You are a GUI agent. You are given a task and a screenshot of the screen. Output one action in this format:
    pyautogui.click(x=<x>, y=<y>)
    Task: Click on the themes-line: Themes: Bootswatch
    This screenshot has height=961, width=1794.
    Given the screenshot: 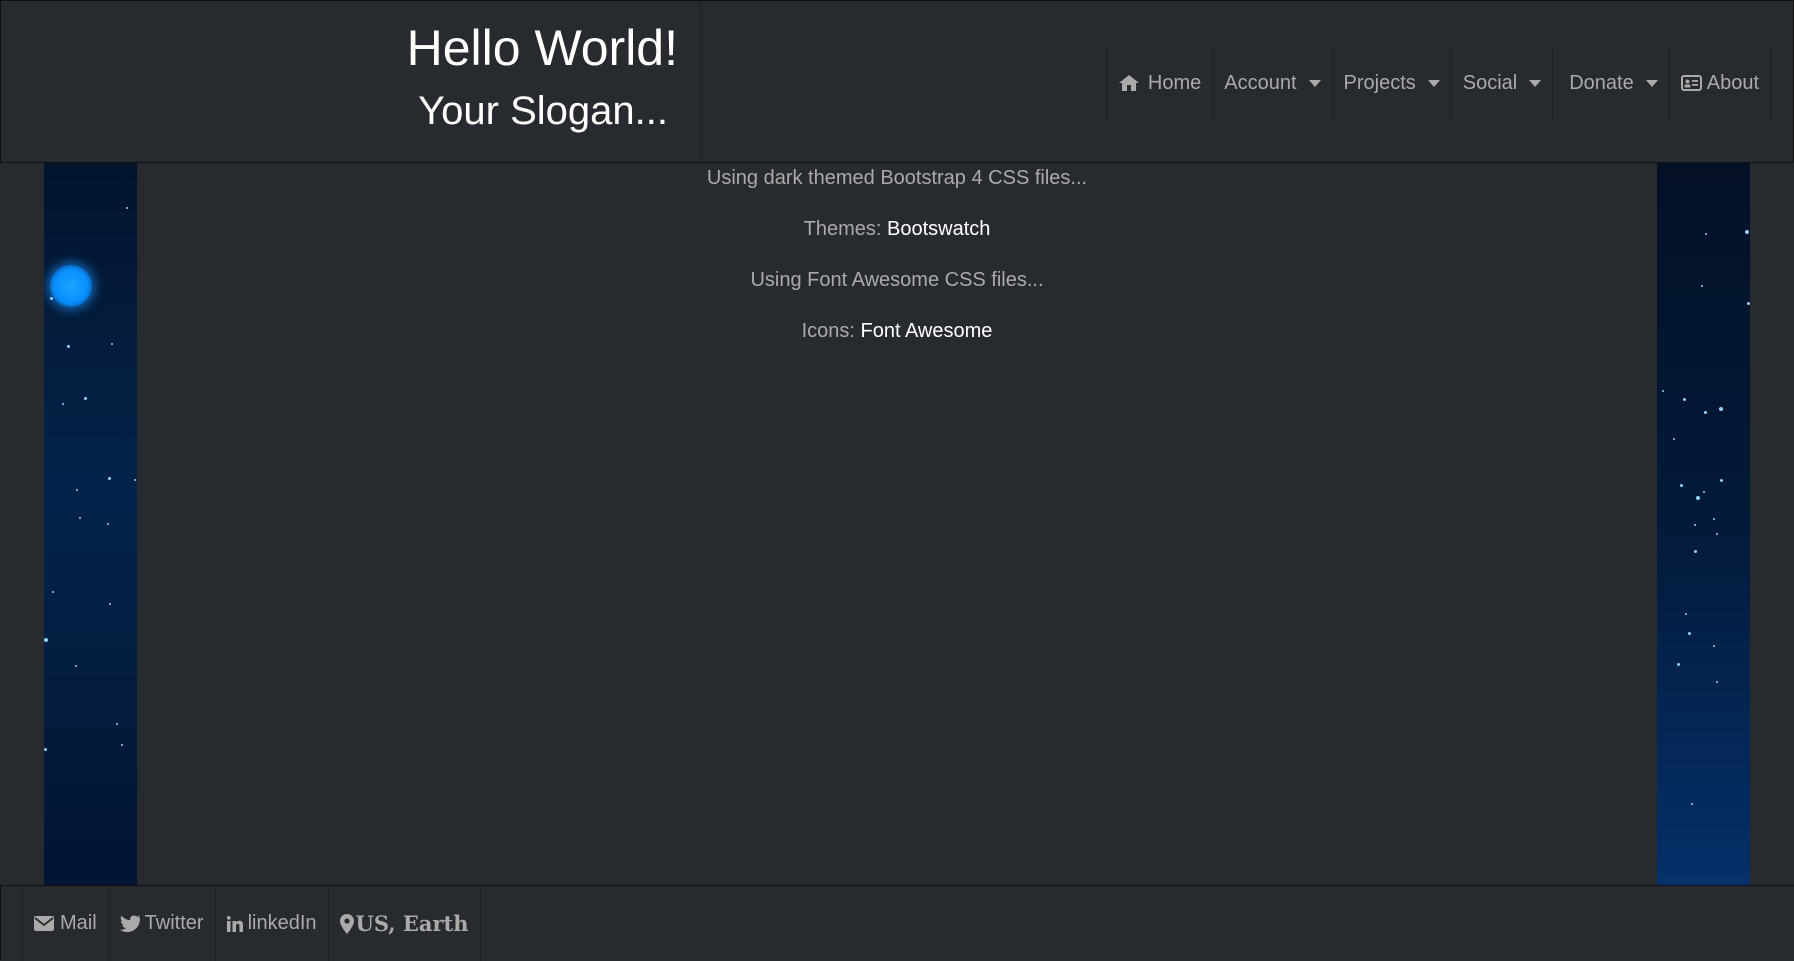 What is the action you would take?
    pyautogui.click(x=897, y=229)
    